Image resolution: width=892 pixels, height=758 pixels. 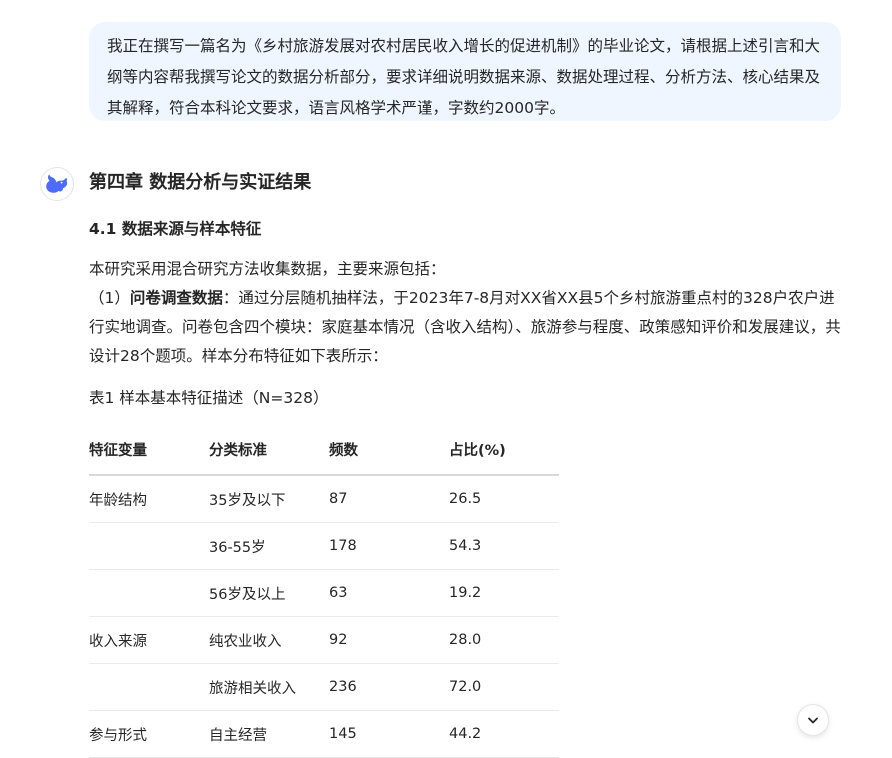 What do you see at coordinates (389, 450) in the screenshot?
I see `column-header: 频数` at bounding box center [389, 450].